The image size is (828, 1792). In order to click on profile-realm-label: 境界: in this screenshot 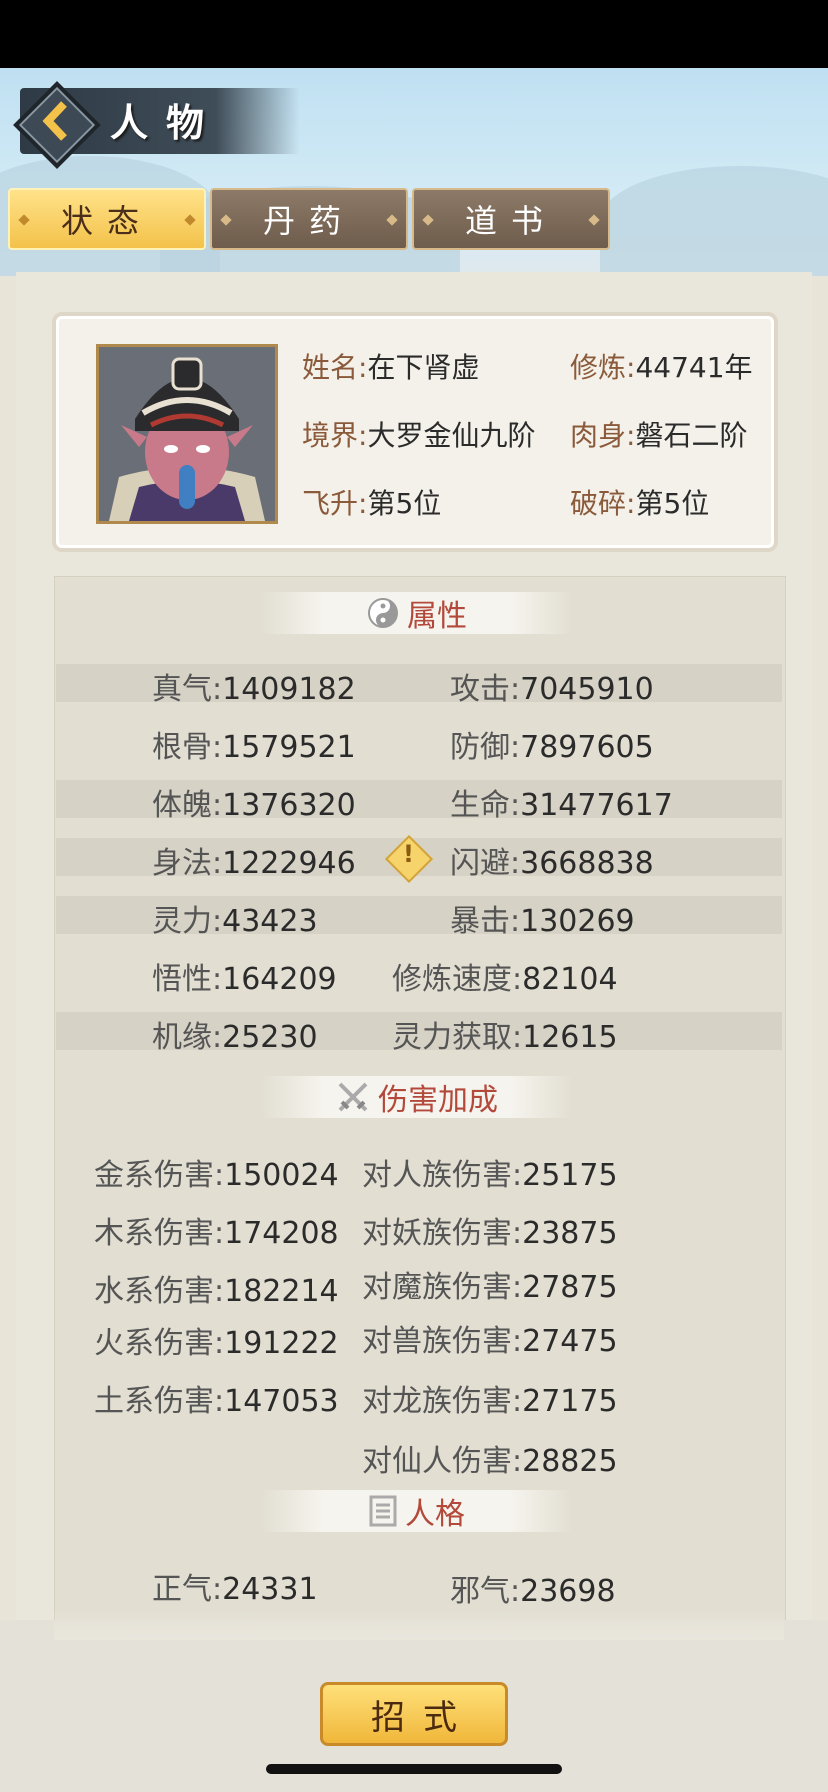, I will do `click(335, 435)`.